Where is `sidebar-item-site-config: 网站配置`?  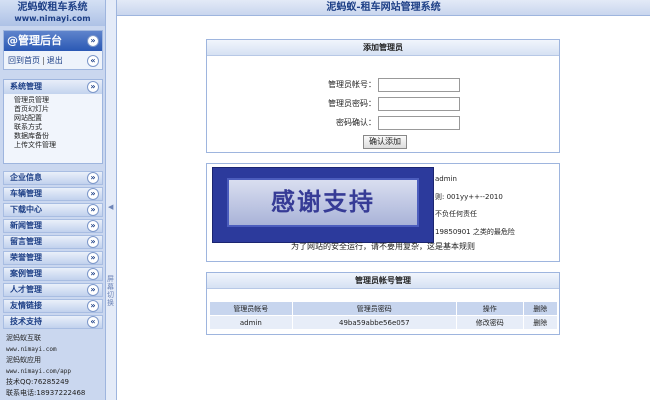
sidebar-item-site-config: 网站配置 is located at coordinates (58, 118).